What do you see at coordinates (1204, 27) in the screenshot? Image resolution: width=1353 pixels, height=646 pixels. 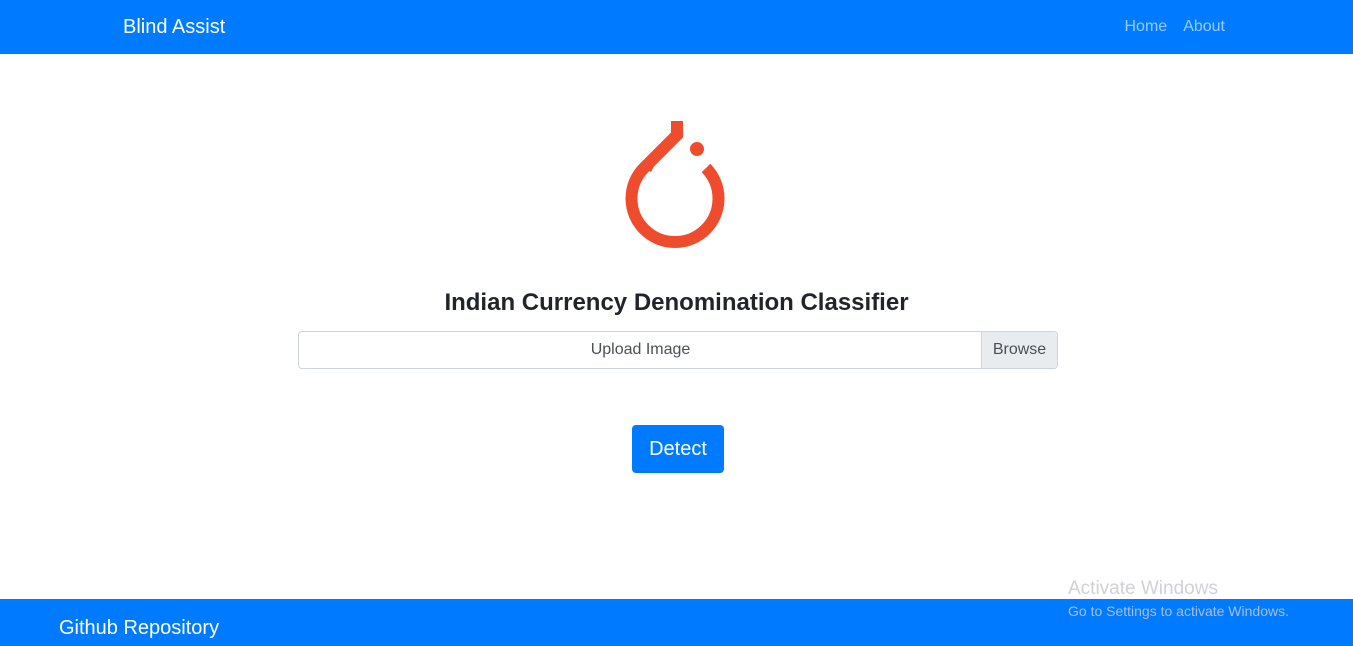 I see `nav-link-about: About` at bounding box center [1204, 27].